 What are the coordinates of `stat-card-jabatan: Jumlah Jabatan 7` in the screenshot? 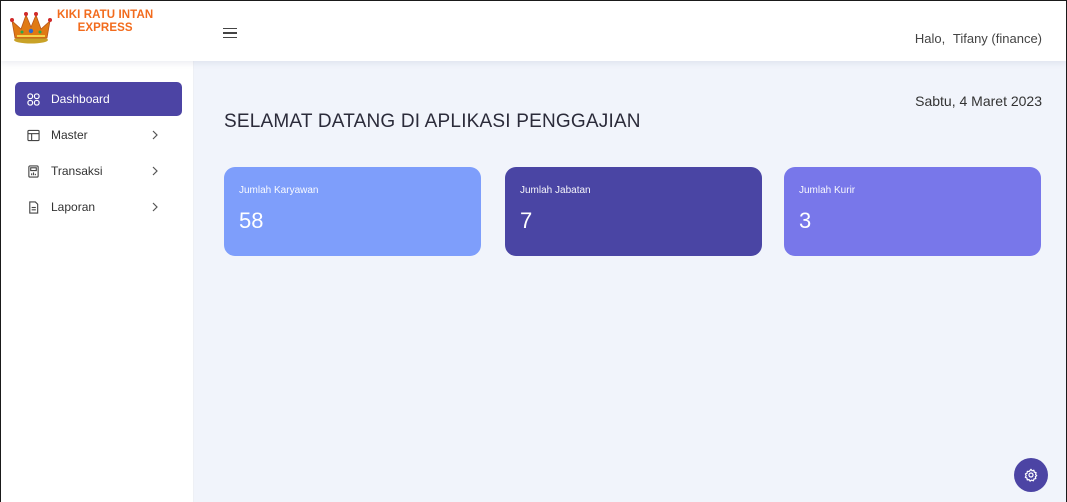 It's located at (633, 211).